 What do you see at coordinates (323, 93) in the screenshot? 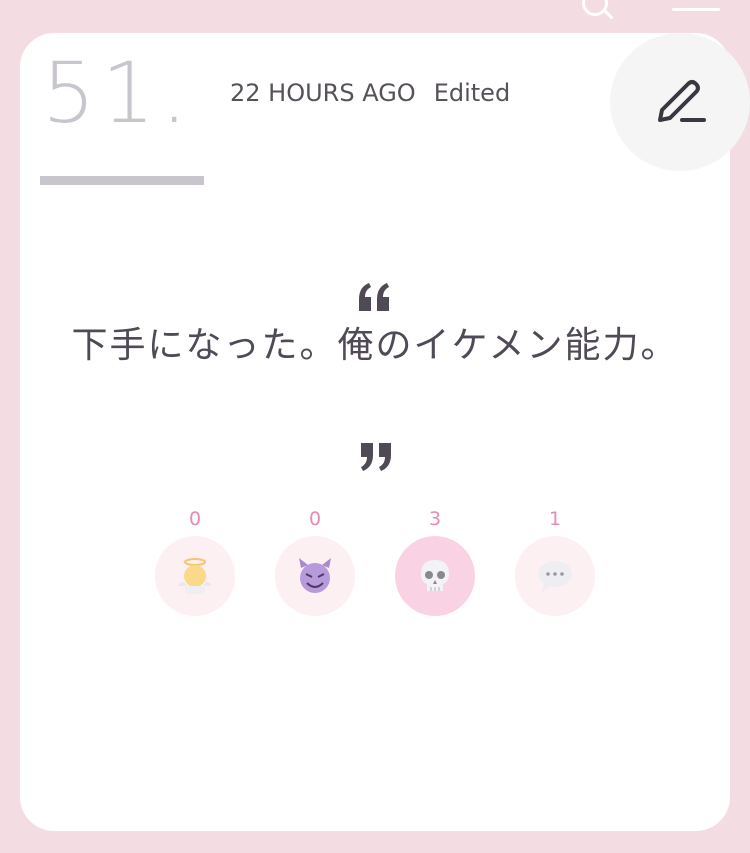
I see `post-time: 22 HOURS AGO` at bounding box center [323, 93].